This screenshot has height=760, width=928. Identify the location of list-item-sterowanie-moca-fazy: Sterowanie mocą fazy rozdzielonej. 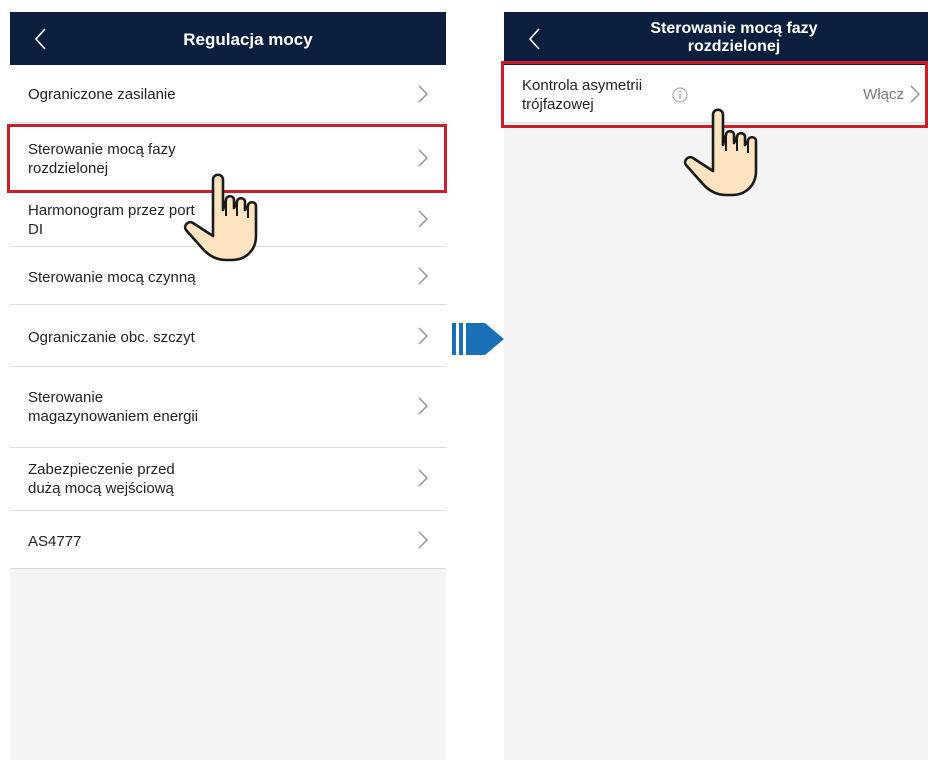
(228, 158).